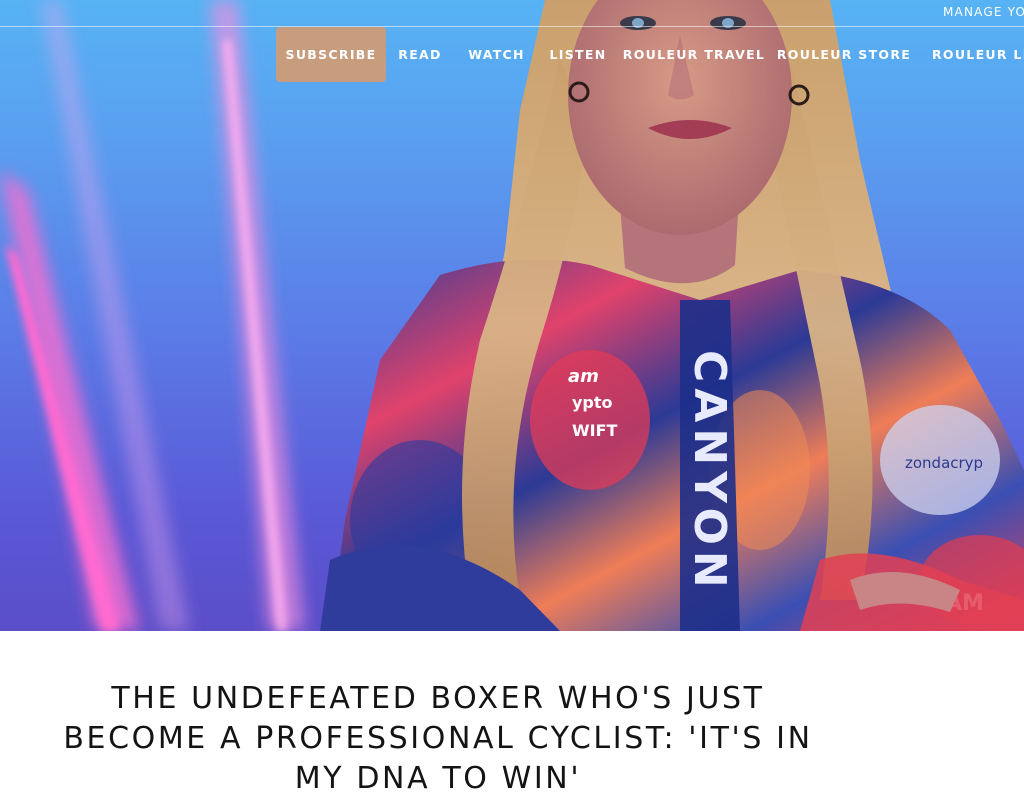  I want to click on nav-item-watch: WATCH, so click(496, 54).